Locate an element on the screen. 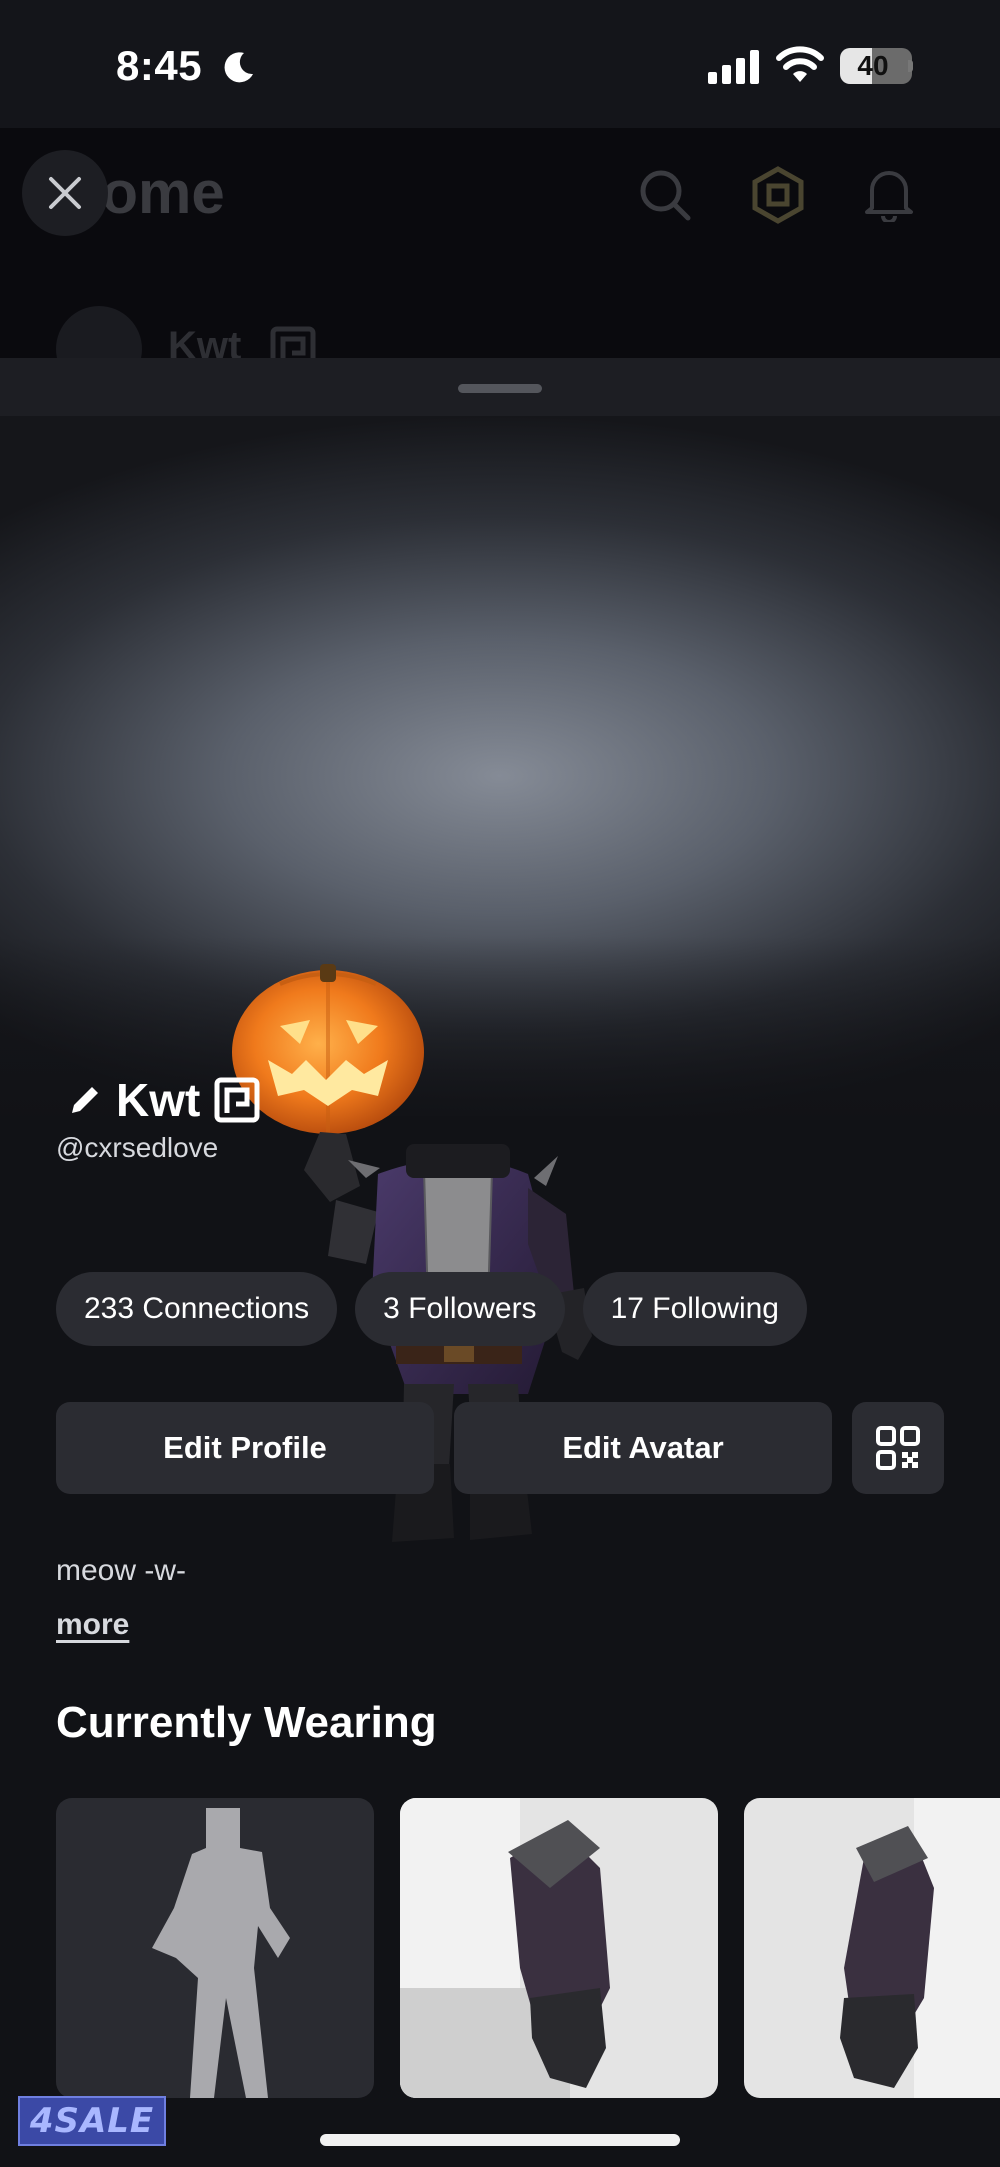 The width and height of the screenshot is (1000, 2167). watermark-logo: 4SALE is located at coordinates (92, 2121).